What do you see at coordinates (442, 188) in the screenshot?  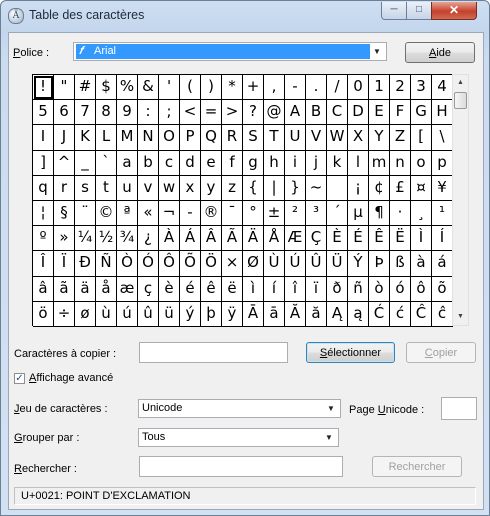 I see `glyph-cell: ¥` at bounding box center [442, 188].